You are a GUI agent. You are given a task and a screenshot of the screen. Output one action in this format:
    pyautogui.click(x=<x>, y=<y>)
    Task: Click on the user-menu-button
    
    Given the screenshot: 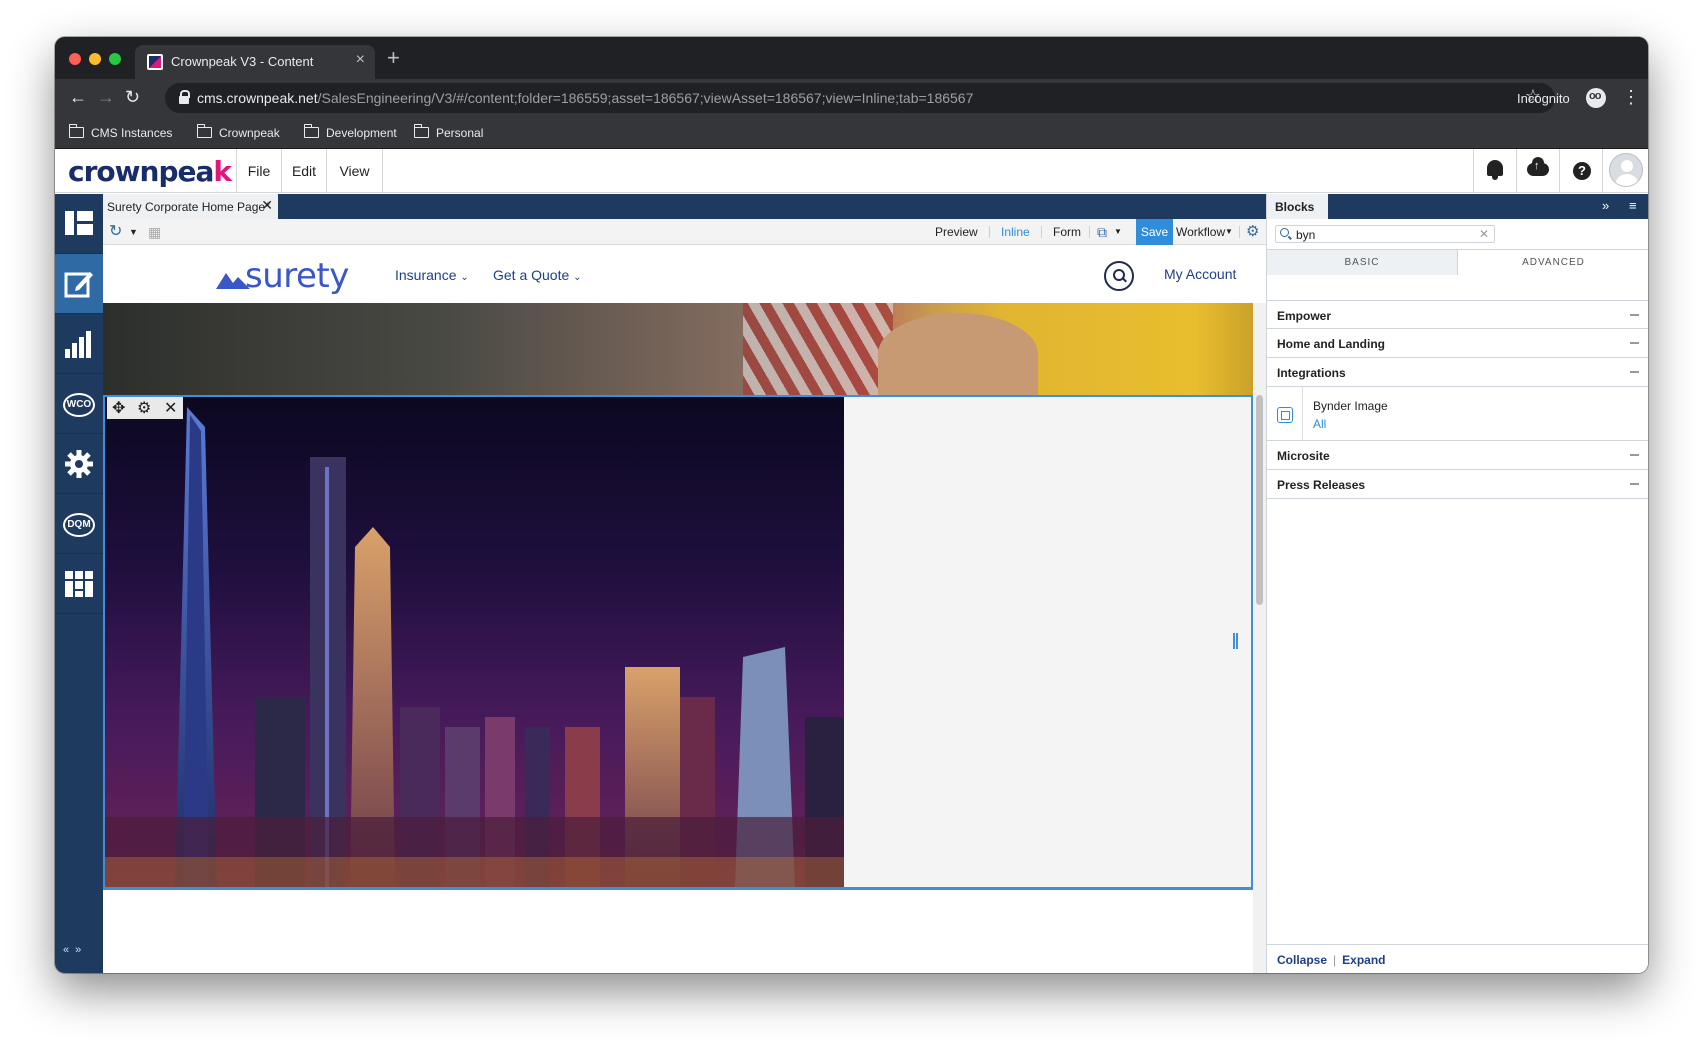 What is the action you would take?
    pyautogui.click(x=1625, y=171)
    